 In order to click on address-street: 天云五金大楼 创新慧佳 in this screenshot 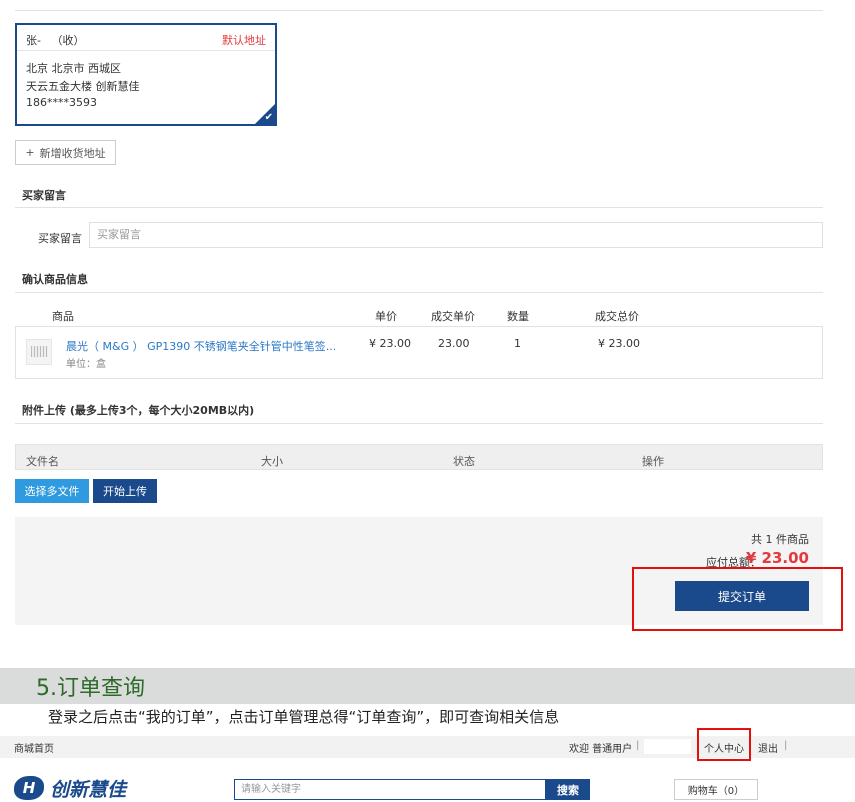, I will do `click(83, 86)`.